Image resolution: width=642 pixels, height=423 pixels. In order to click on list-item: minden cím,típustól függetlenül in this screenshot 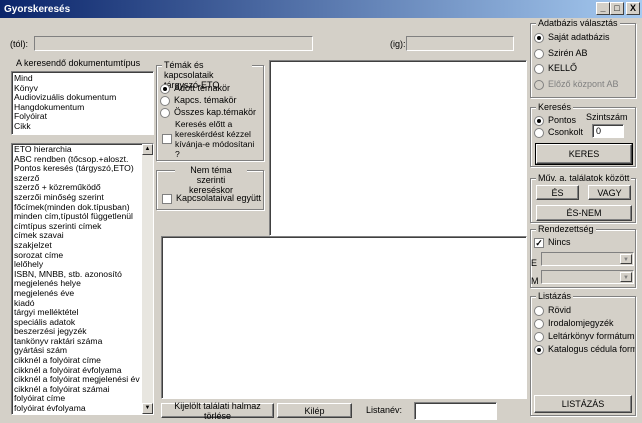, I will do `click(77, 217)`.